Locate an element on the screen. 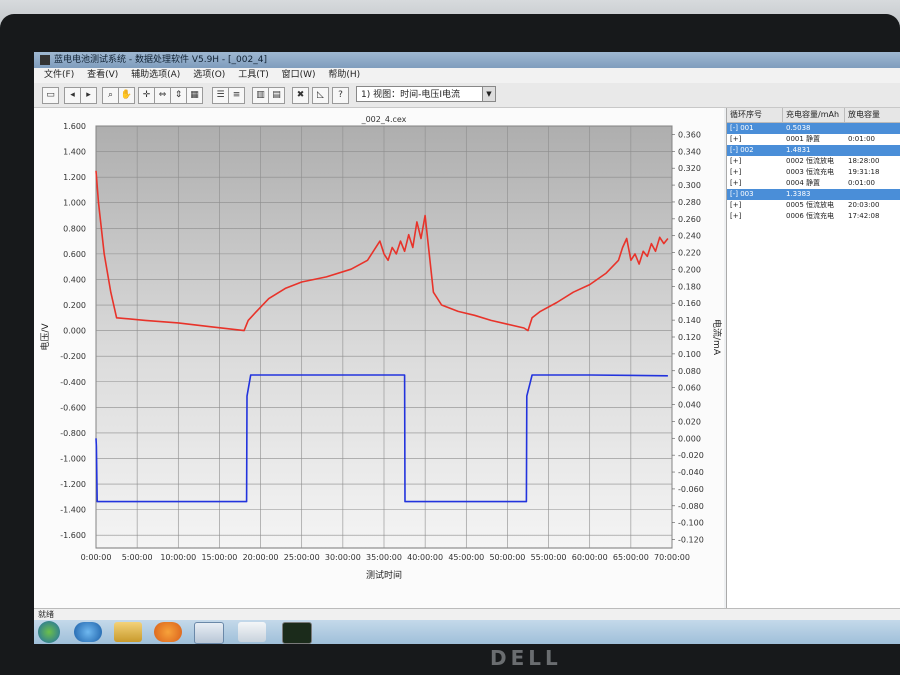  y-left-tick-label: -0.400 is located at coordinates (73, 382).